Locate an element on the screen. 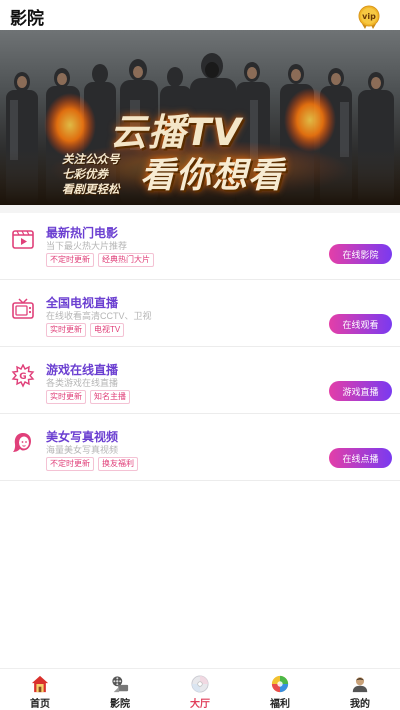 The image size is (400, 710). item-tags: 不定时更新 换友福利 is located at coordinates (92, 464).